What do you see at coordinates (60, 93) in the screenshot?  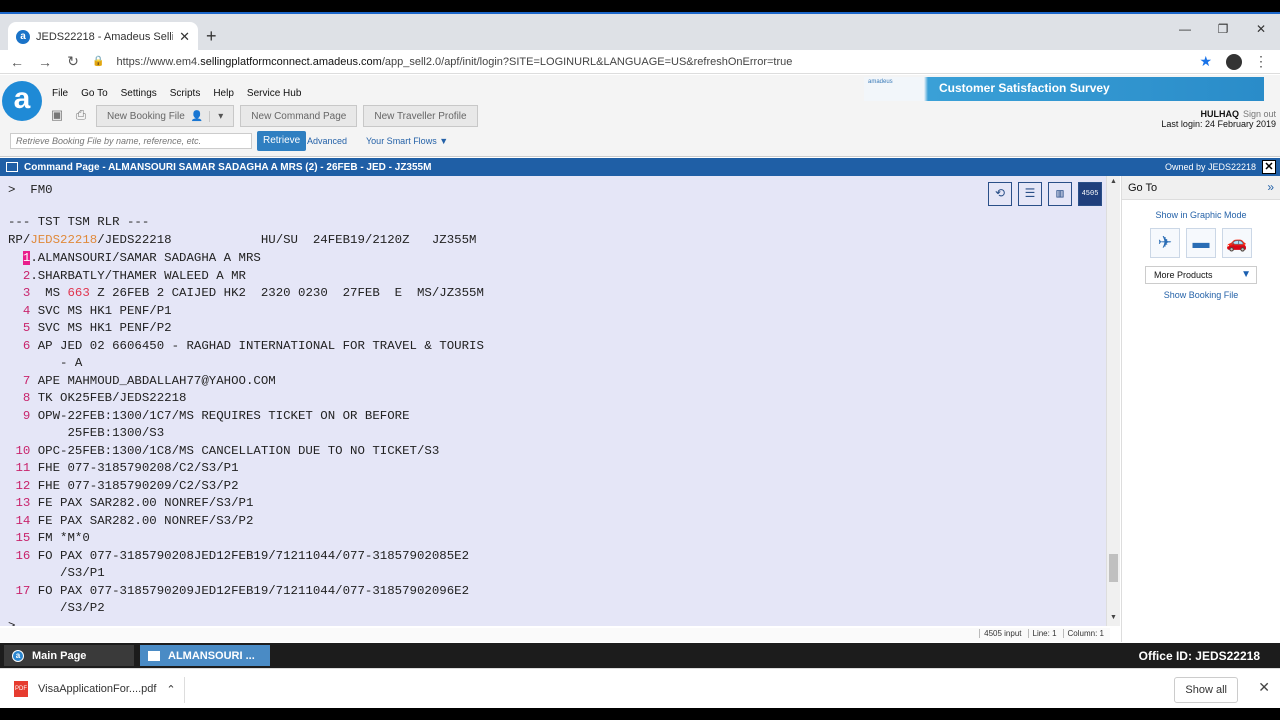 I see `menu-file: File` at bounding box center [60, 93].